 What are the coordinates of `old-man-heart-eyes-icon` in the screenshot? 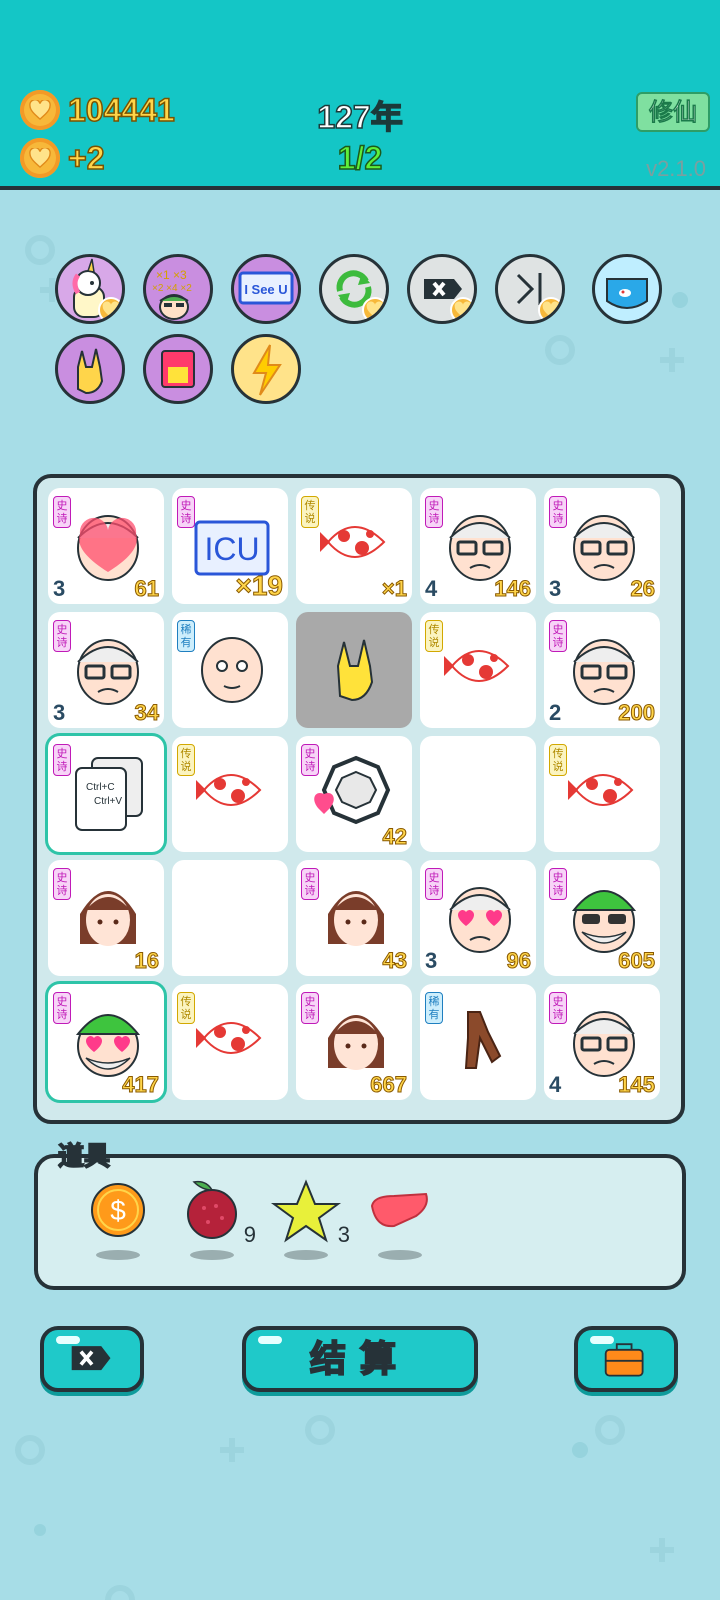 It's located at (480, 920).